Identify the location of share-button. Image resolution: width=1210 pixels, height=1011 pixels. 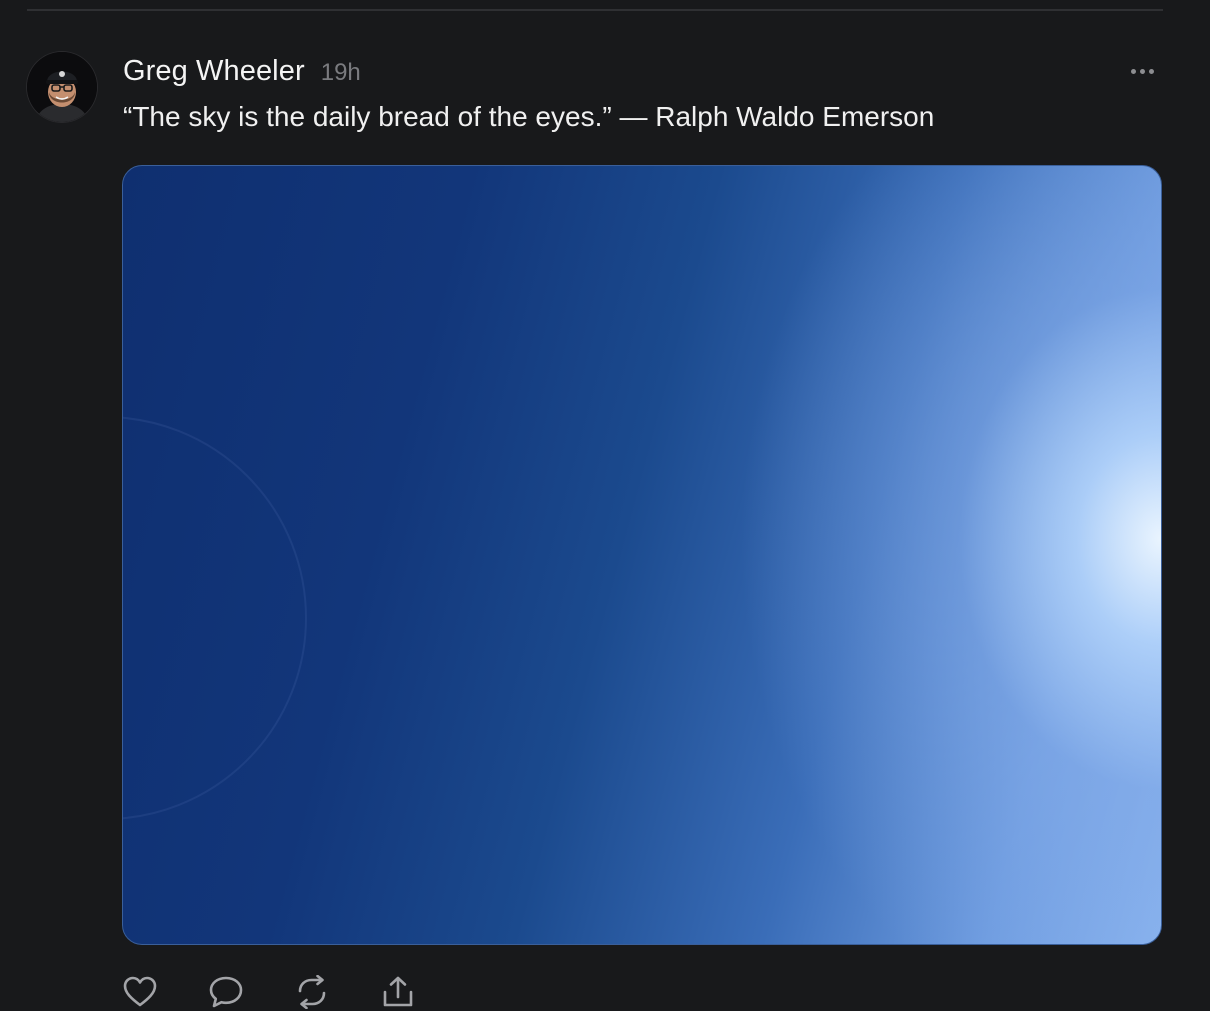
(398, 993).